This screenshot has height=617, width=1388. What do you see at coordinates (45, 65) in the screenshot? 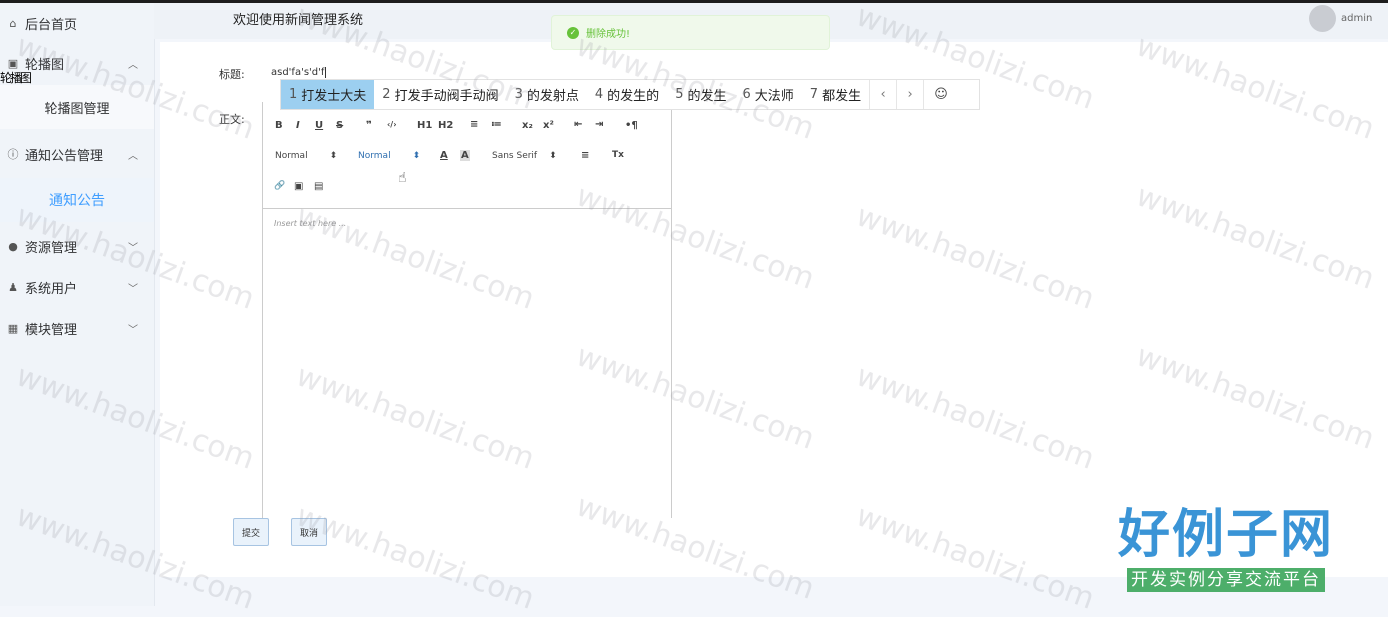
I see `sidebar-item-label: 轮播图` at bounding box center [45, 65].